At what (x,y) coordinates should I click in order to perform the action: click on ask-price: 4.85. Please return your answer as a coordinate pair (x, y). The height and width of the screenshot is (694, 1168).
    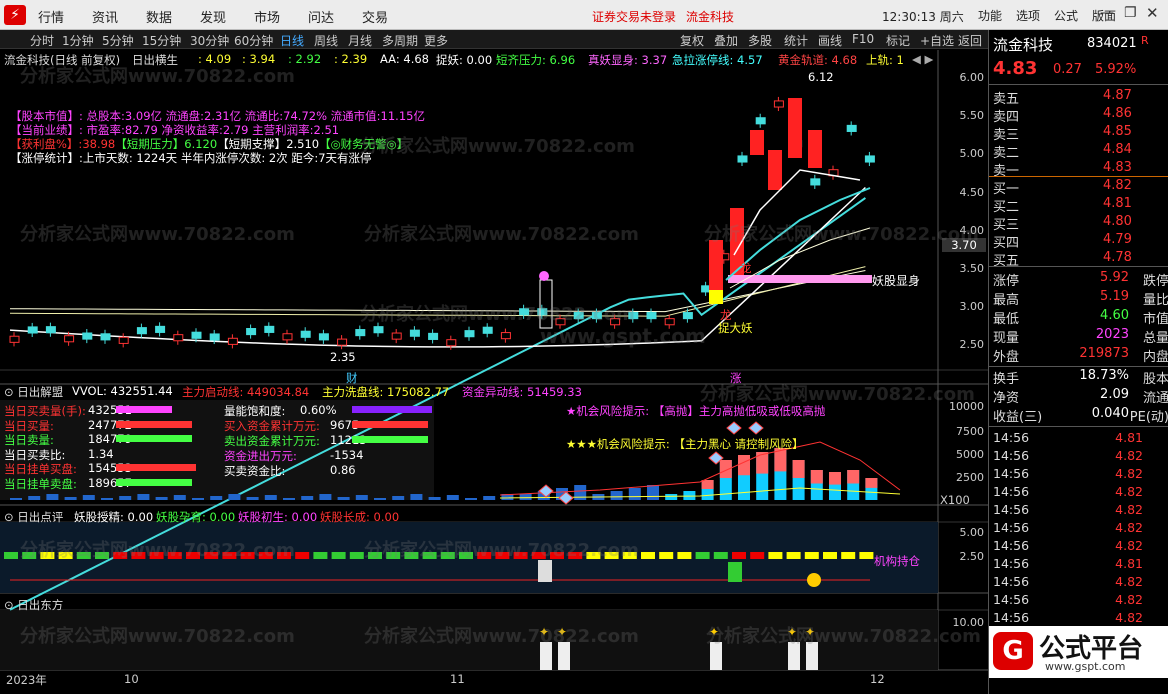
    Looking at the image, I should click on (1117, 131).